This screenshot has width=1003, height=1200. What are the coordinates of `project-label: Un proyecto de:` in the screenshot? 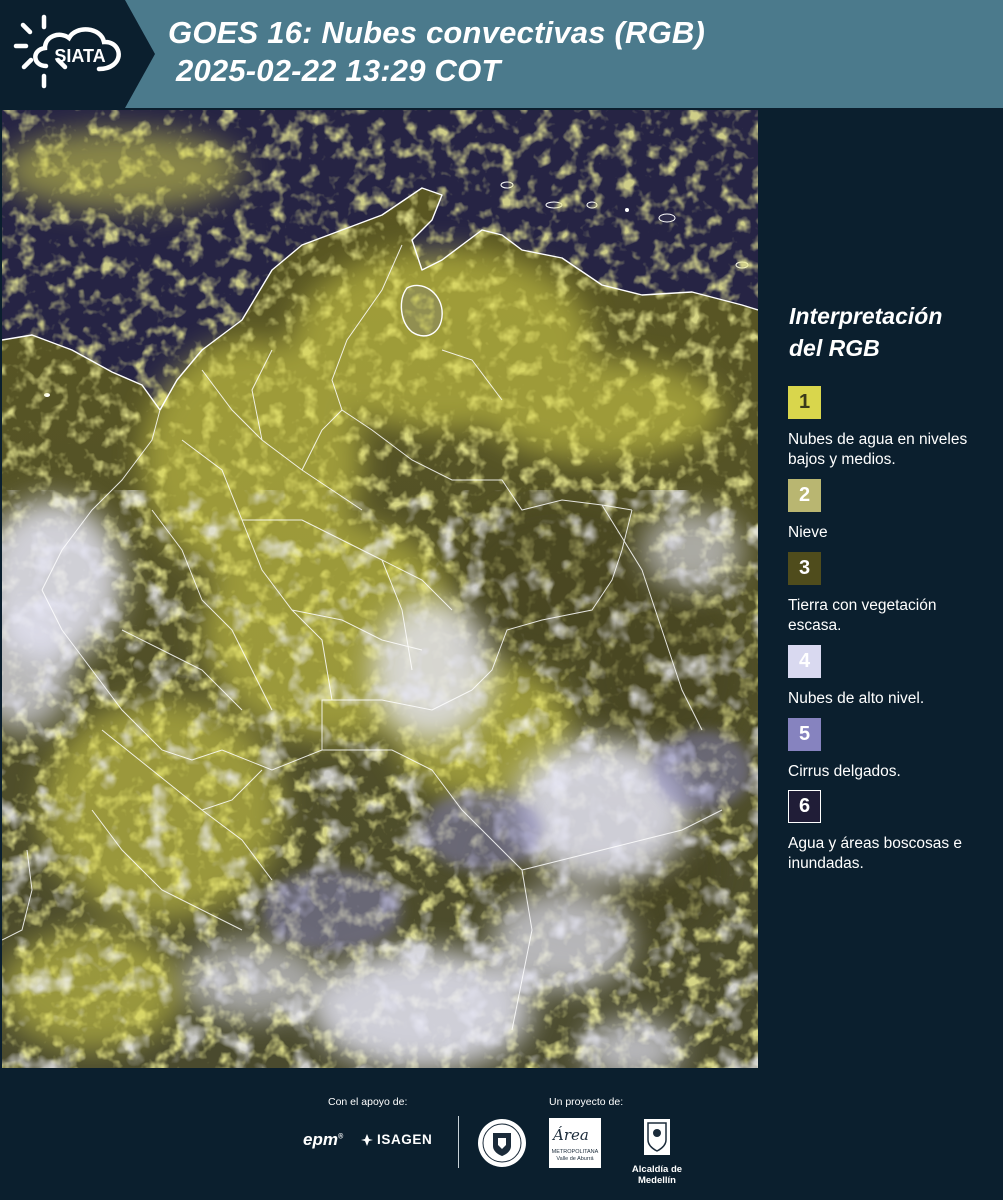 It's located at (586, 1102).